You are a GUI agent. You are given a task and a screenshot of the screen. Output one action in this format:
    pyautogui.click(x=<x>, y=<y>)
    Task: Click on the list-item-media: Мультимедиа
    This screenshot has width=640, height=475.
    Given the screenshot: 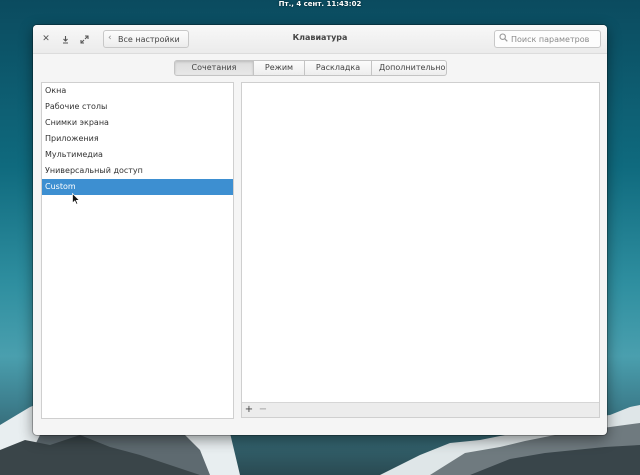 What is the action you would take?
    pyautogui.click(x=137, y=155)
    